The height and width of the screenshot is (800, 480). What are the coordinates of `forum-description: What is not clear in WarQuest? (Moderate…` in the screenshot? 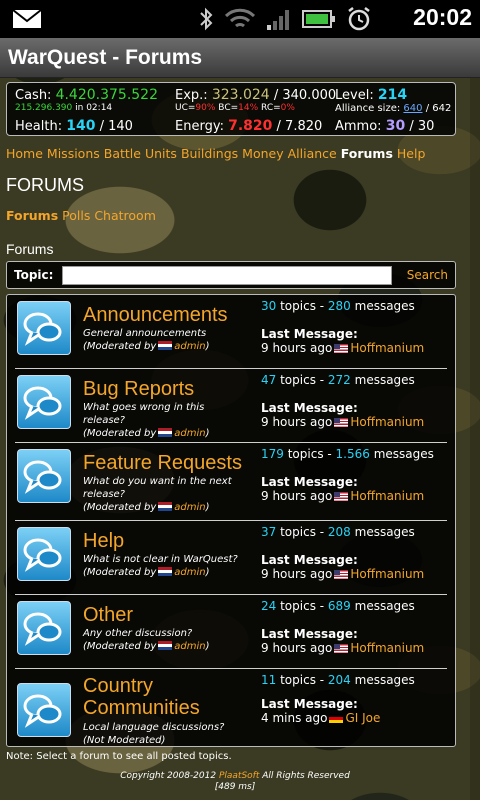 It's located at (160, 566).